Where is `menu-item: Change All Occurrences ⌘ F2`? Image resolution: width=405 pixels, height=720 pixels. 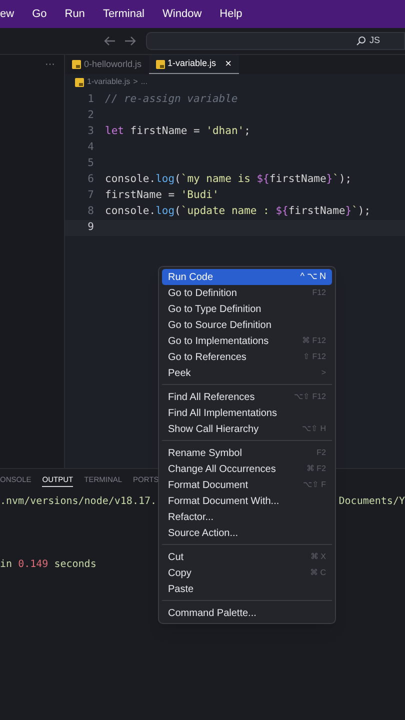 menu-item: Change All Occurrences ⌘ F2 is located at coordinates (247, 469).